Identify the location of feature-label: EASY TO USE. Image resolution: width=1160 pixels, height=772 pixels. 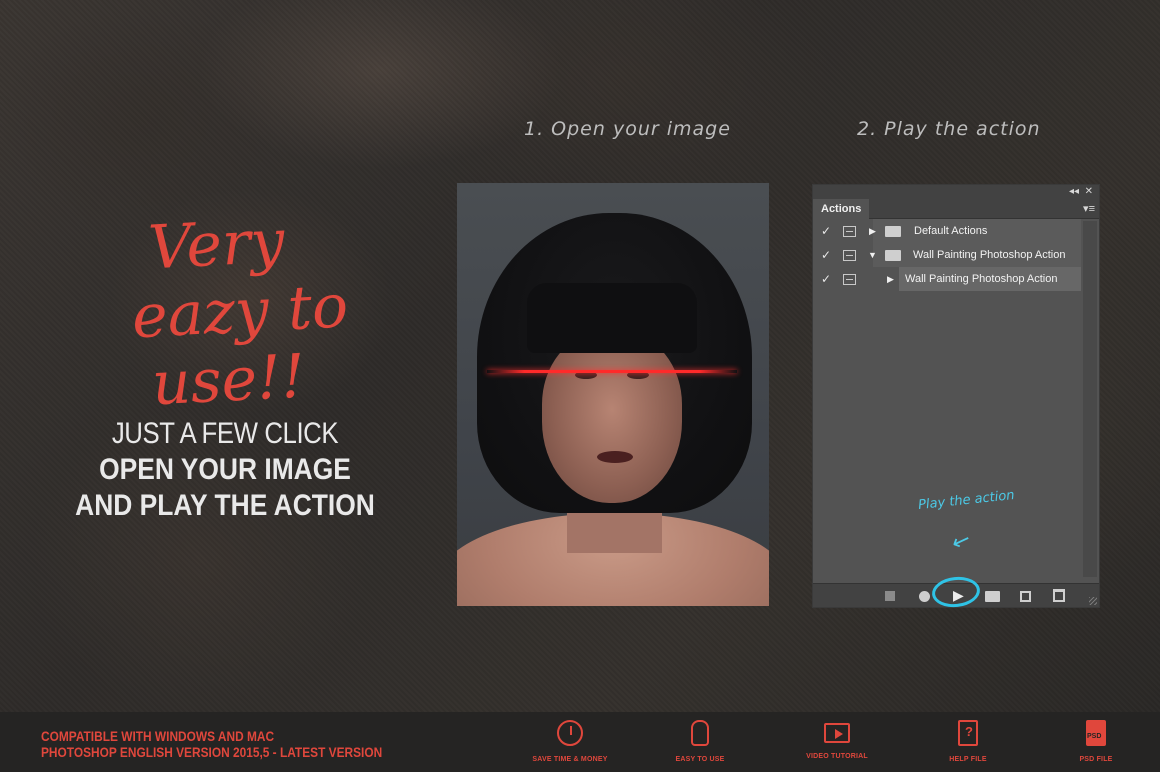
(700, 759).